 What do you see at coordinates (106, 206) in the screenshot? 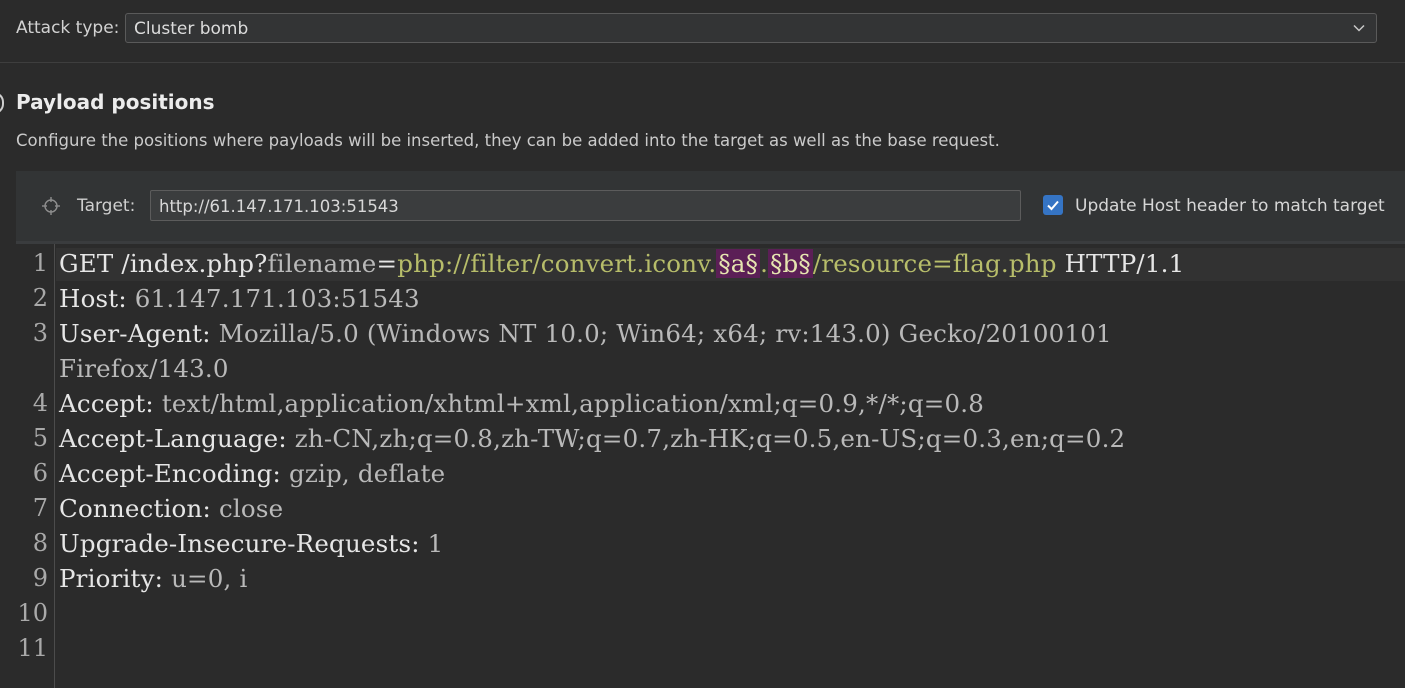
I see `target-label: Target:` at bounding box center [106, 206].